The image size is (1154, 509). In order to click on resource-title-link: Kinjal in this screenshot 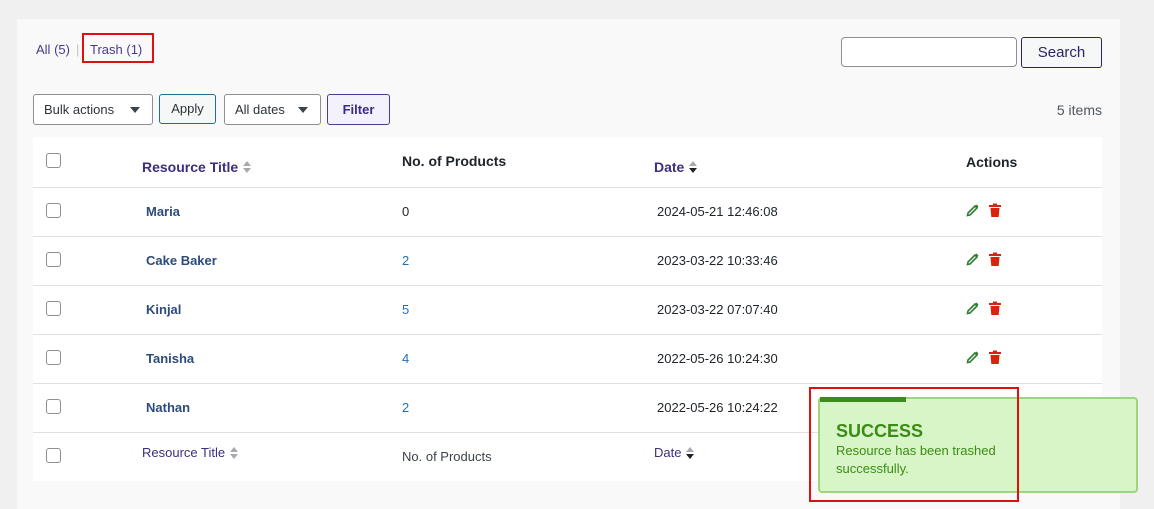, I will do `click(161, 309)`.